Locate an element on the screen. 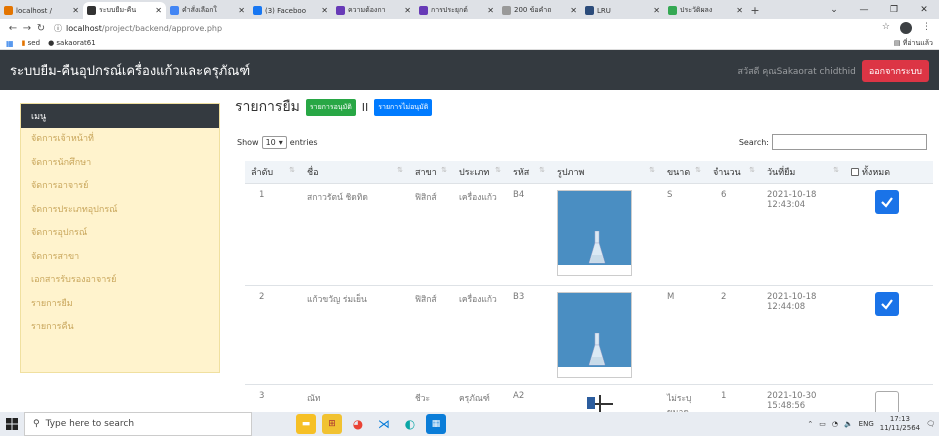 This screenshot has height=436, width=939. chrome-icon: ◕ is located at coordinates (358, 424).